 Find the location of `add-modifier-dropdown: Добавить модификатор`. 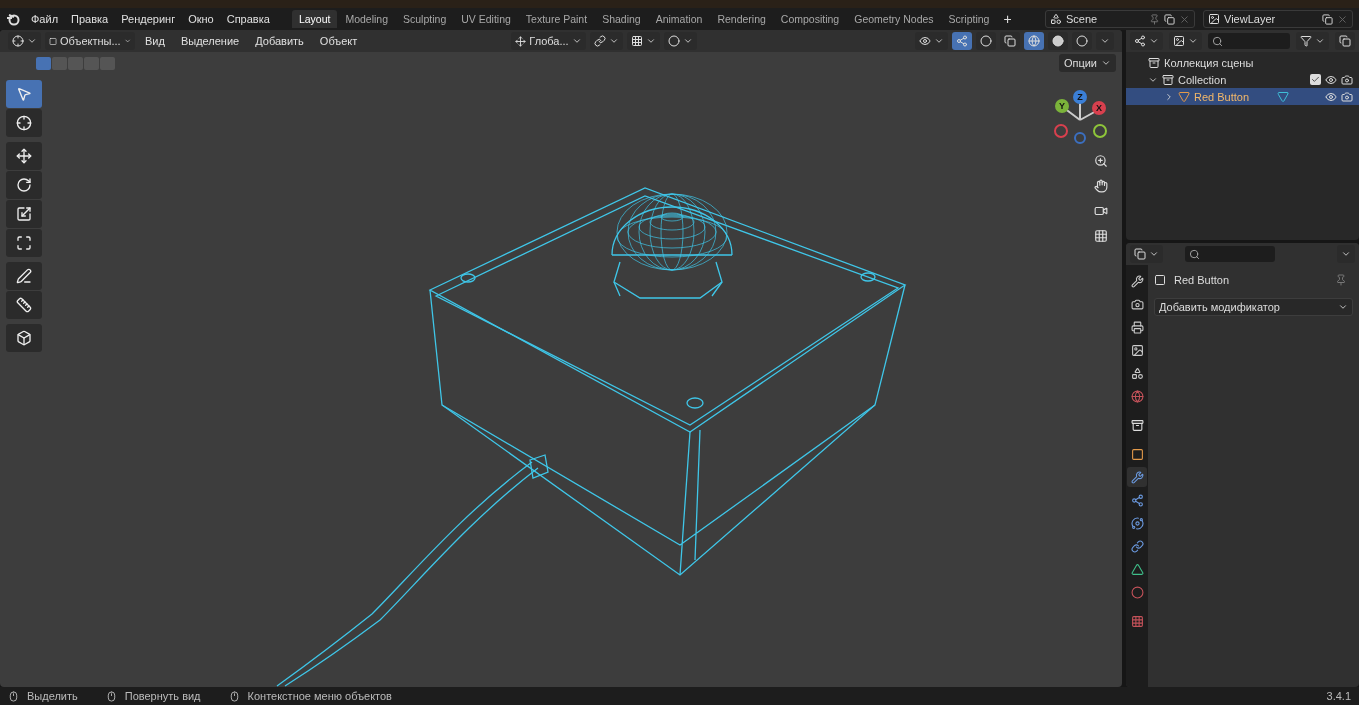

add-modifier-dropdown: Добавить модификатор is located at coordinates (1253, 307).